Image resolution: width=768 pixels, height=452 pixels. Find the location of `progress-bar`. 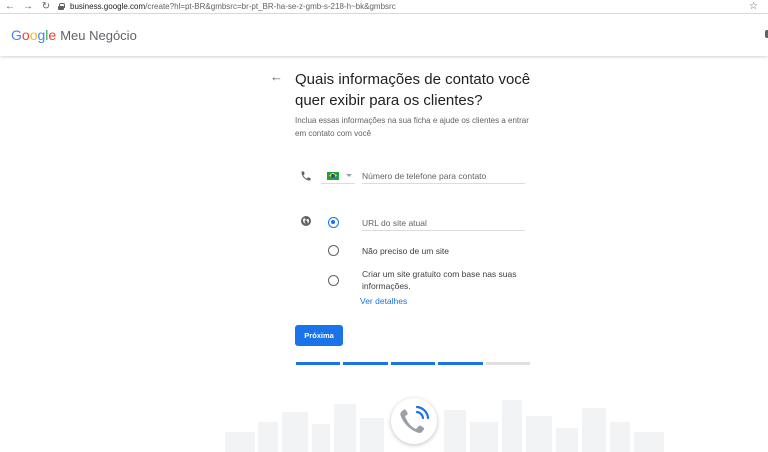

progress-bar is located at coordinates (413, 363).